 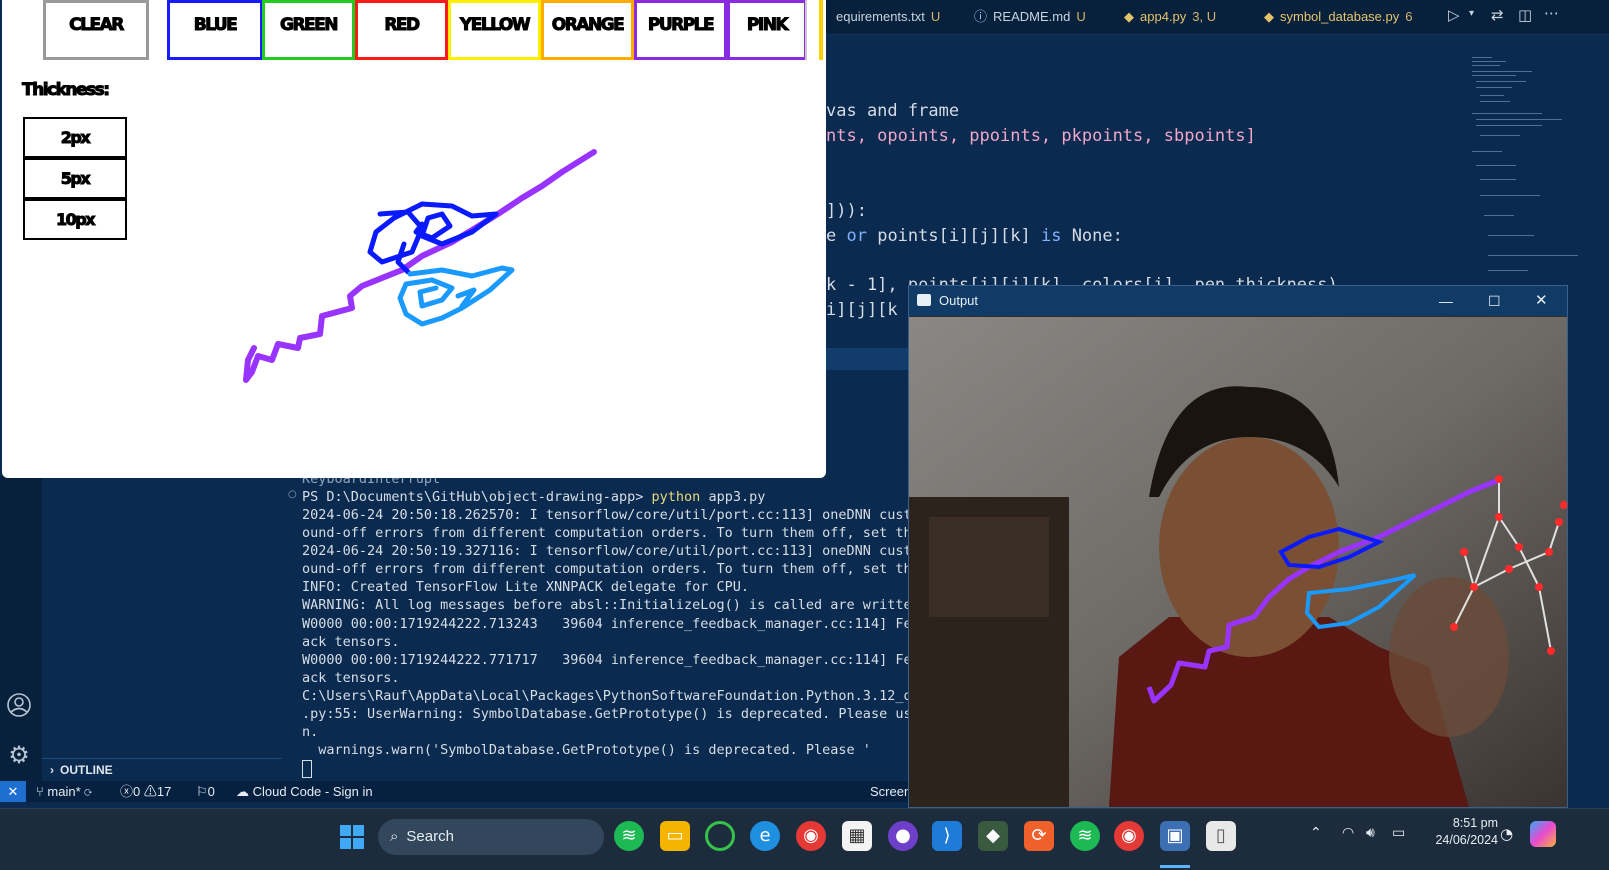 What do you see at coordinates (811, 836) in the screenshot?
I see `chrome-icon: ◉` at bounding box center [811, 836].